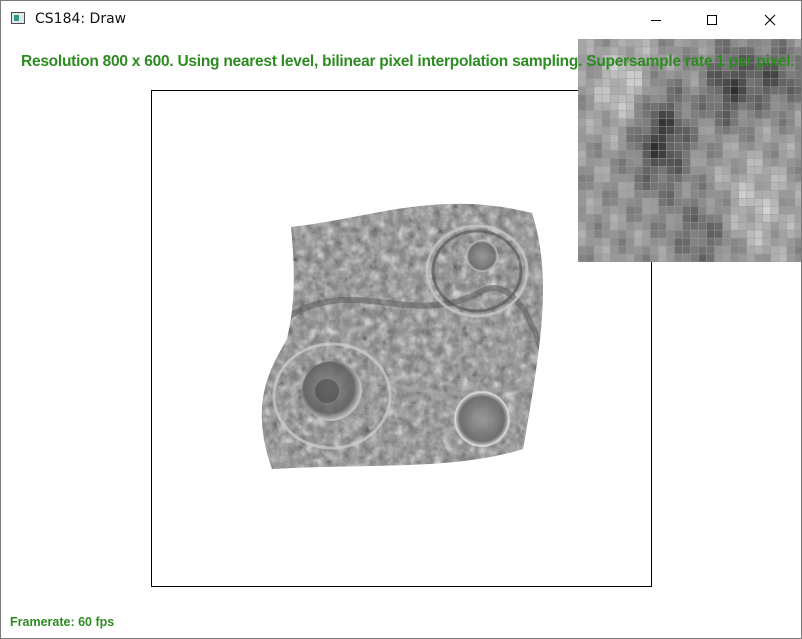 This screenshot has height=639, width=802. Describe the element at coordinates (401, 20) in the screenshot. I see `title-bar: CS184: Draw` at that location.